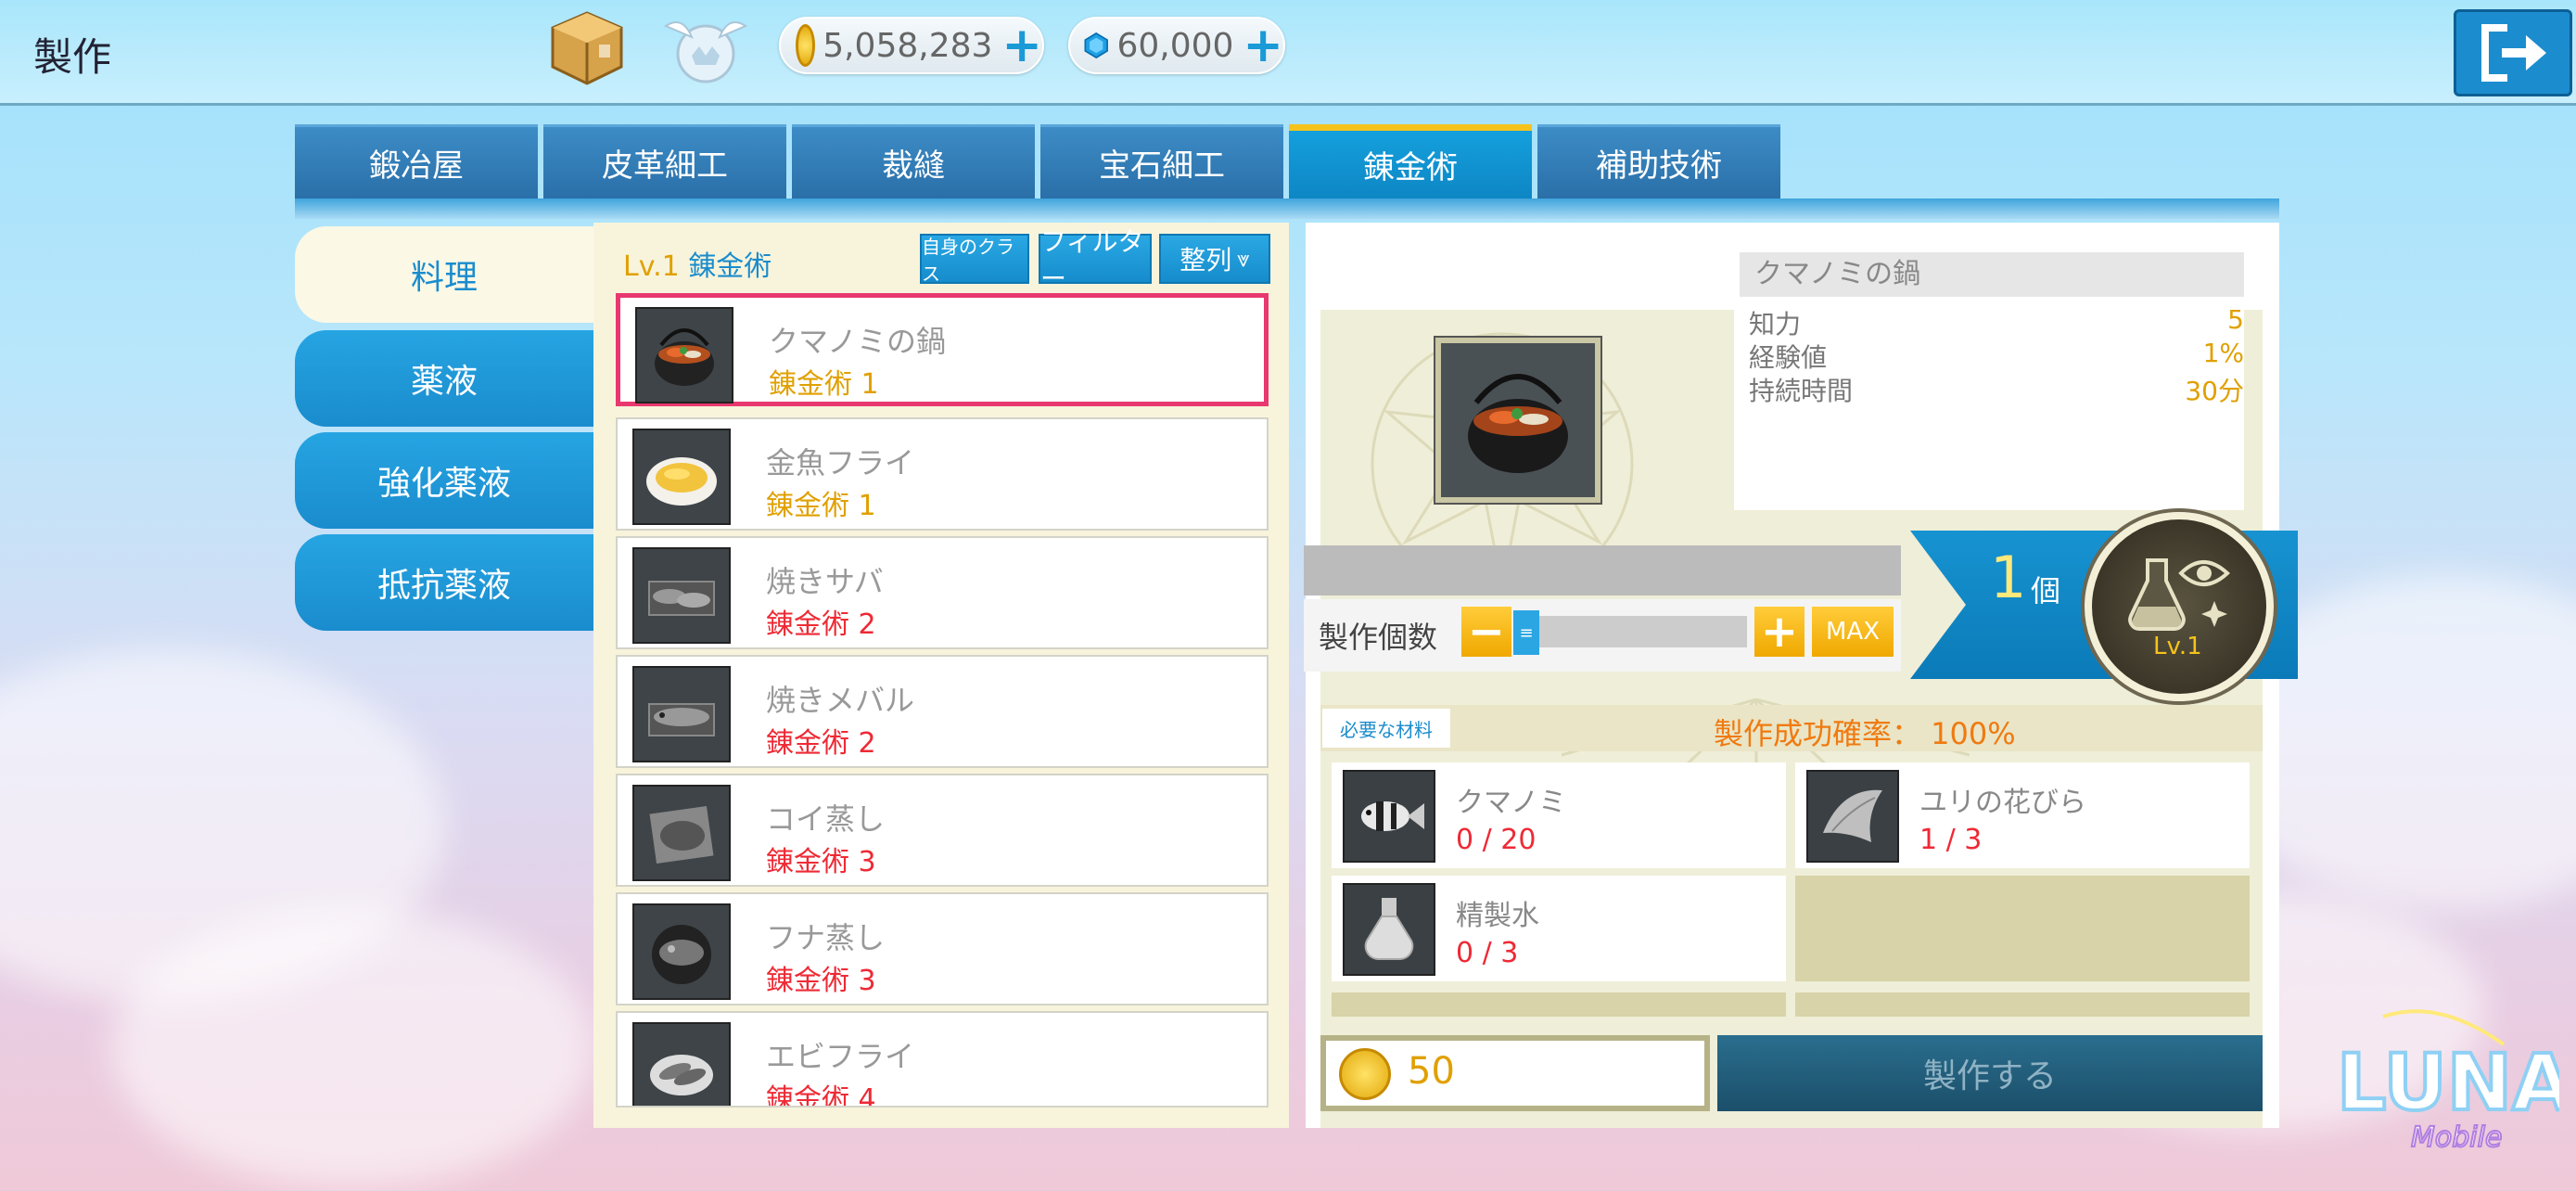 This screenshot has width=2576, height=1191. I want to click on recipe-name: クマノミの鍋, so click(858, 341).